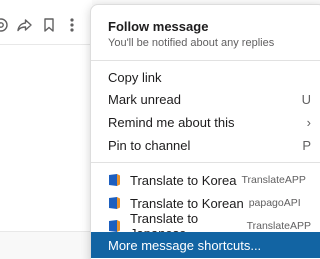 Image resolution: width=320 pixels, height=259 pixels. I want to click on follow-message-subtitle: You'll be notified about any replies, so click(191, 43).